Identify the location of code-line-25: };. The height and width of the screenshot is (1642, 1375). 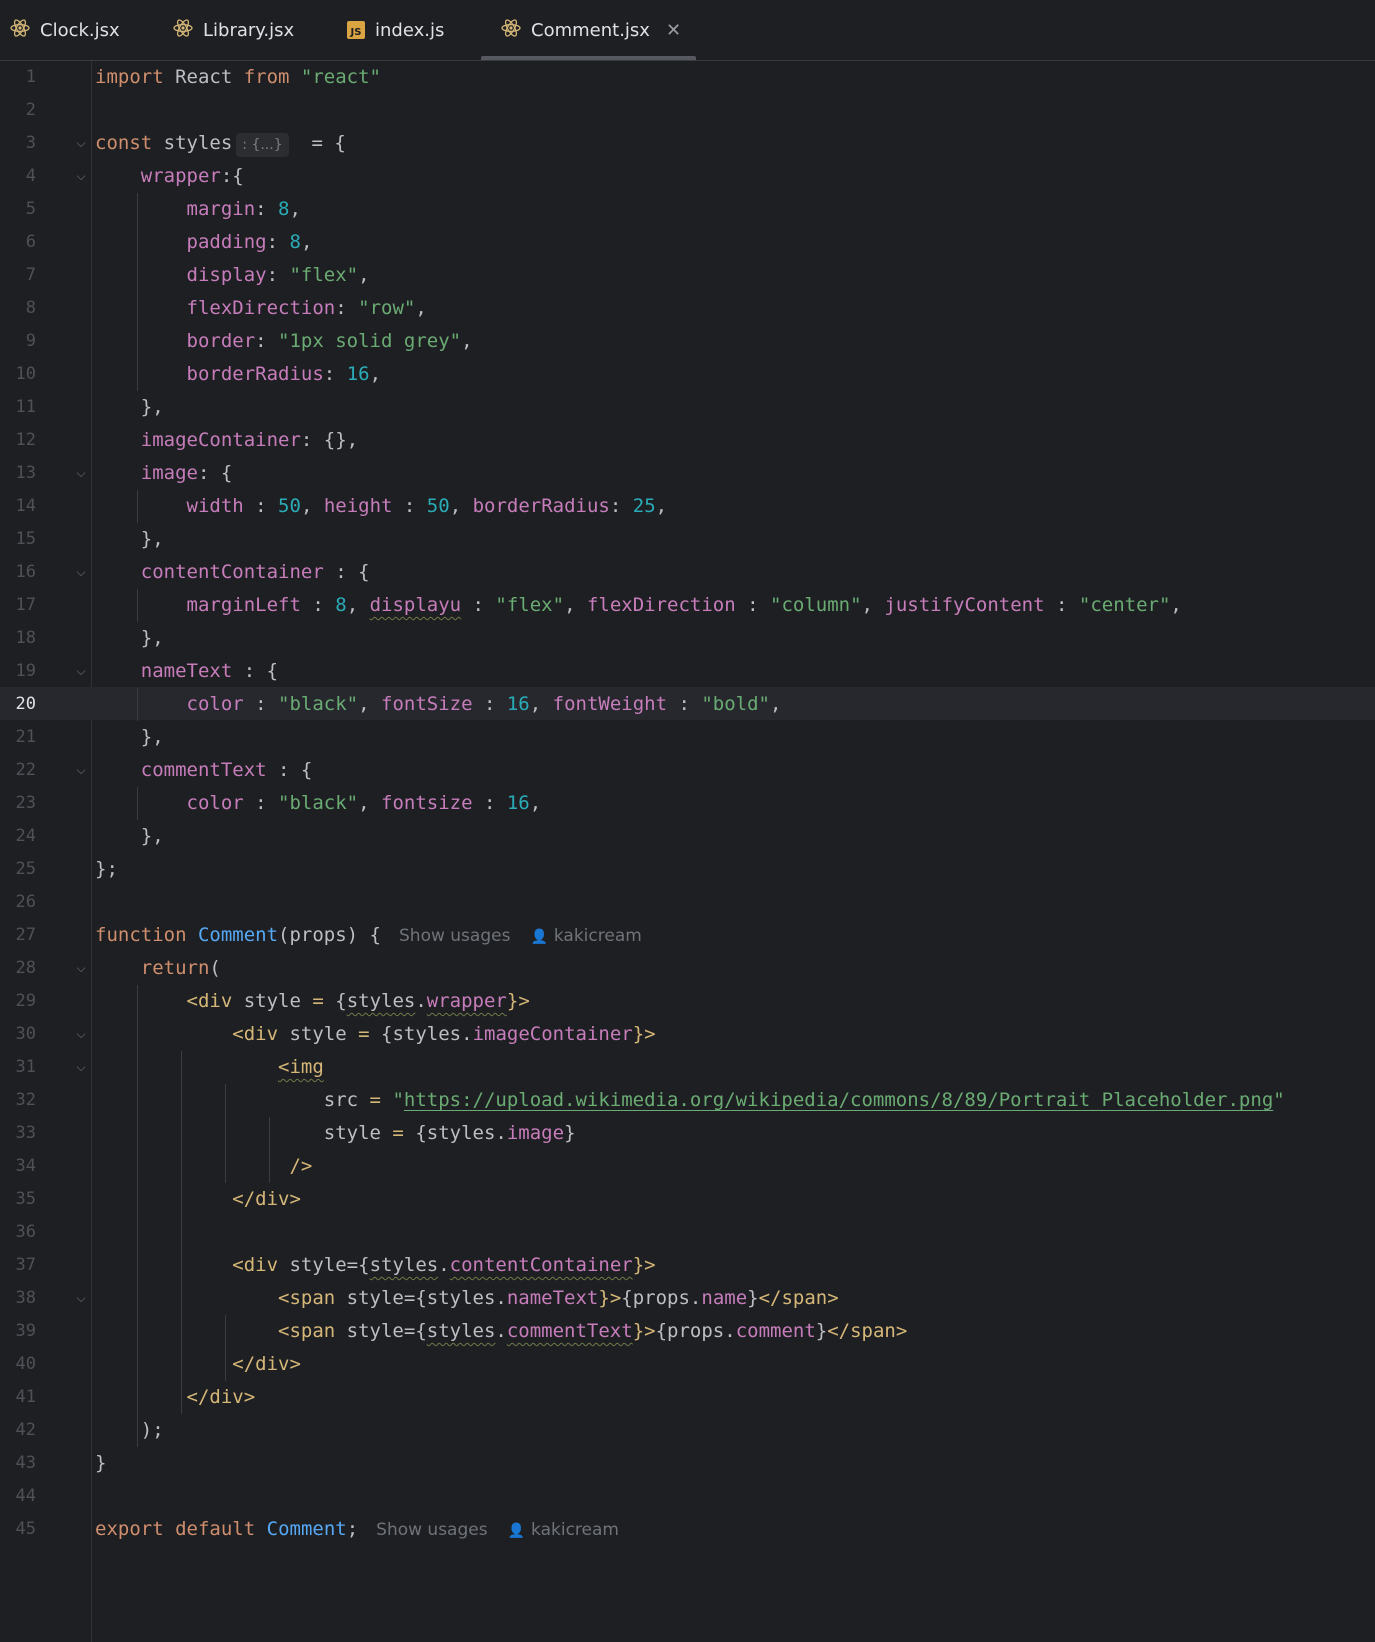
(735, 869).